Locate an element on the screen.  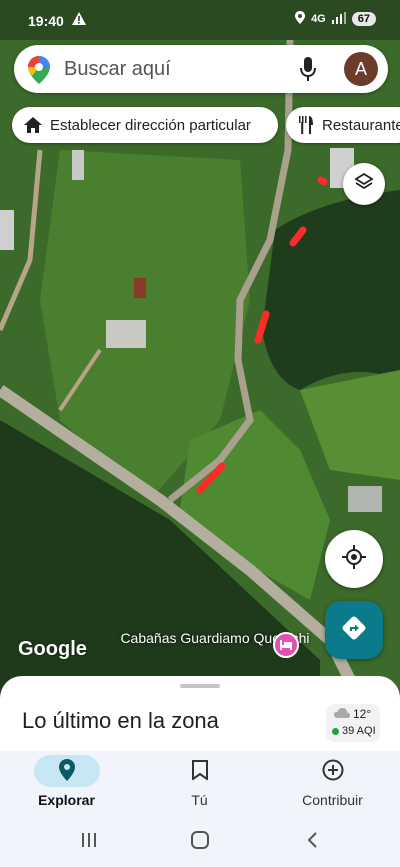
maps-pin-logo-icon is located at coordinates (39, 72).